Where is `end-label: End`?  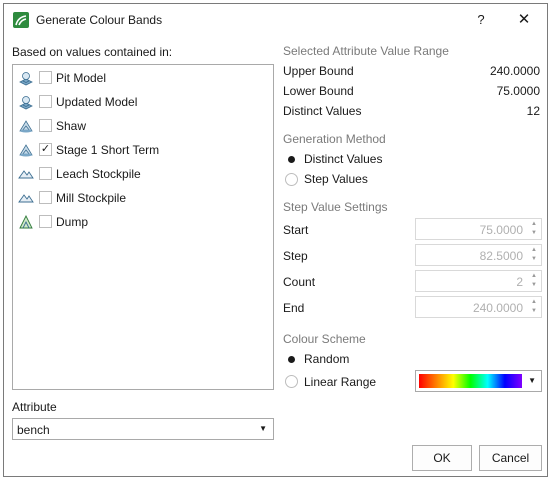 end-label: End is located at coordinates (294, 308).